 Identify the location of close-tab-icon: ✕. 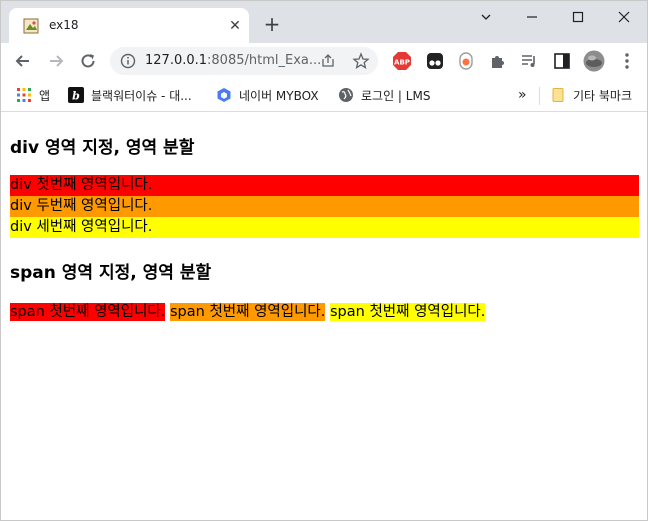
(235, 26).